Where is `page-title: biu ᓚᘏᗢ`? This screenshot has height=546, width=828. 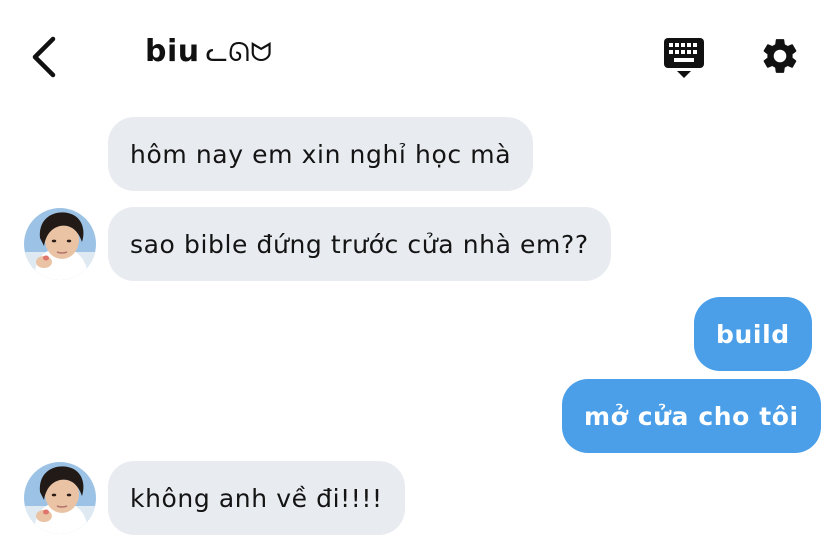 page-title: biu ᓚᘏᗢ is located at coordinates (208, 51).